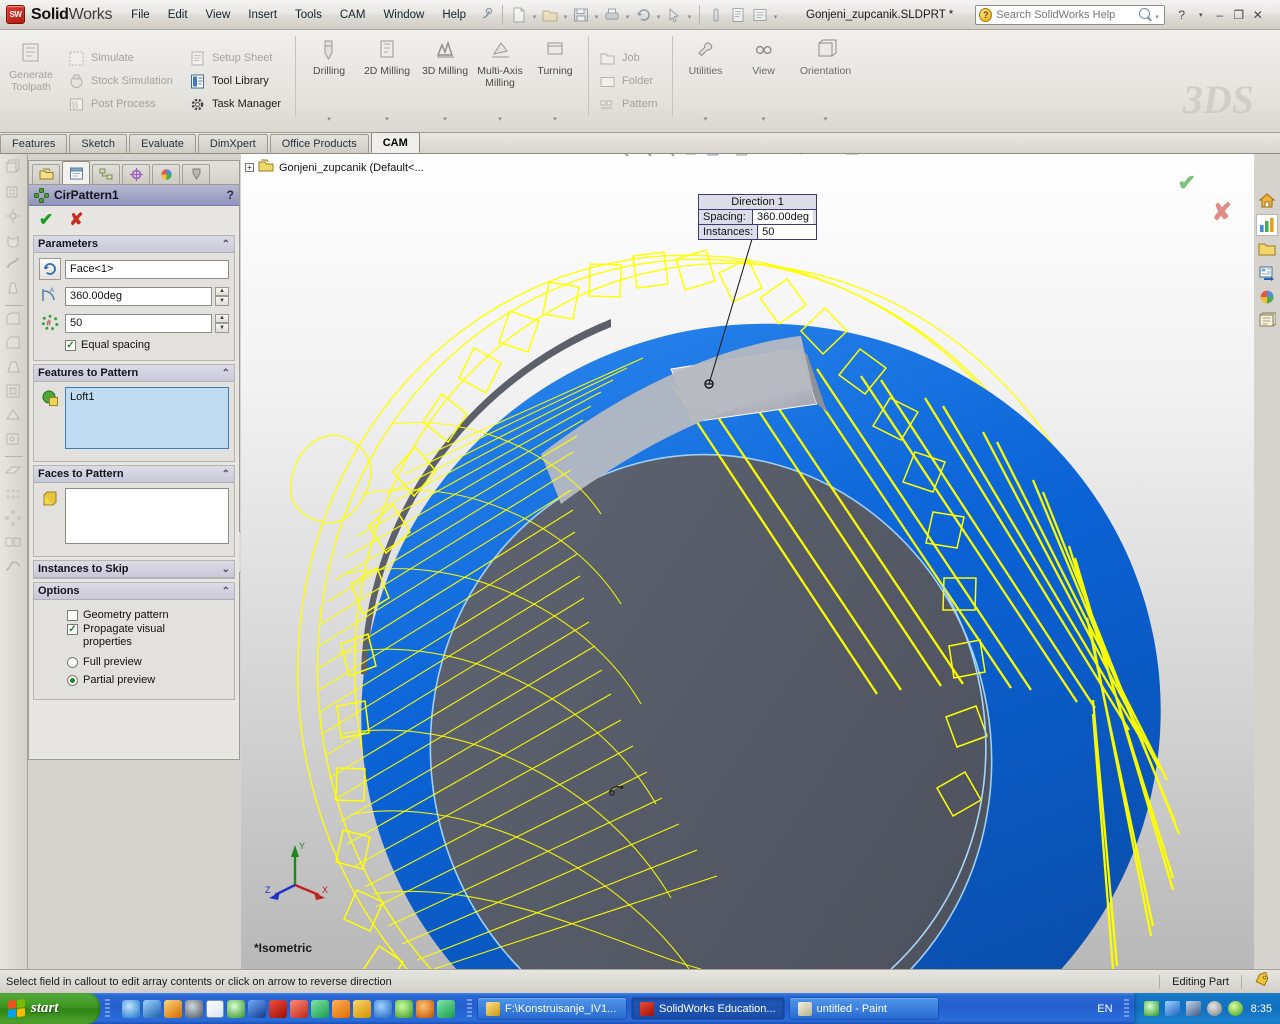 The image size is (1280, 1024). I want to click on cam-manager-tab, so click(196, 174).